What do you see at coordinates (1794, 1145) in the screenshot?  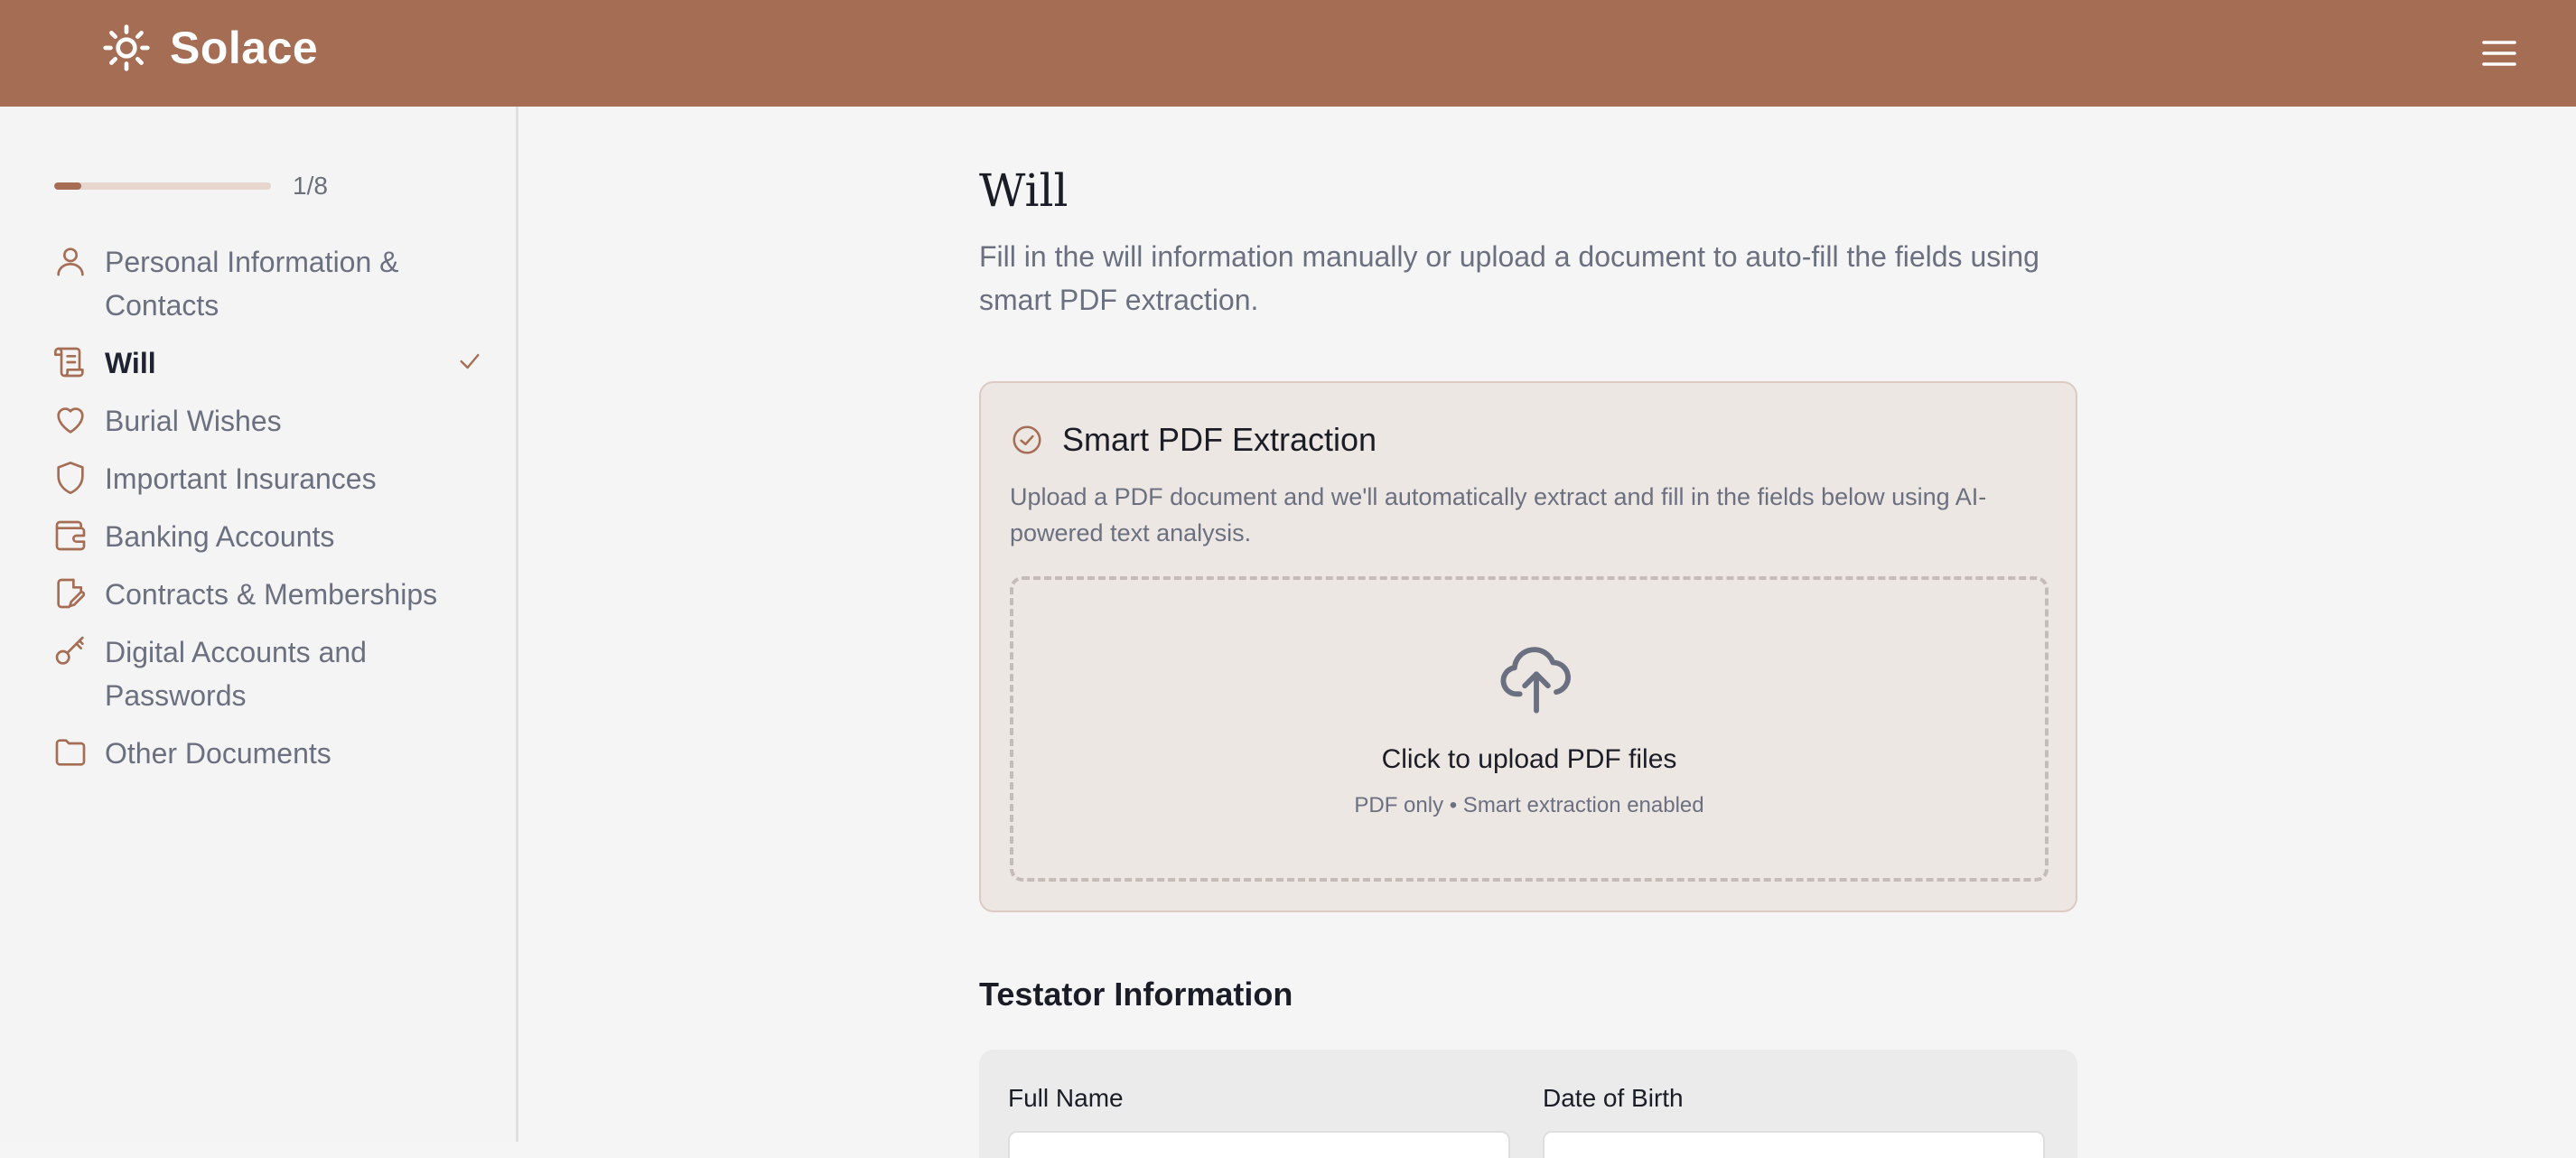 I see `date-of-birth-input` at bounding box center [1794, 1145].